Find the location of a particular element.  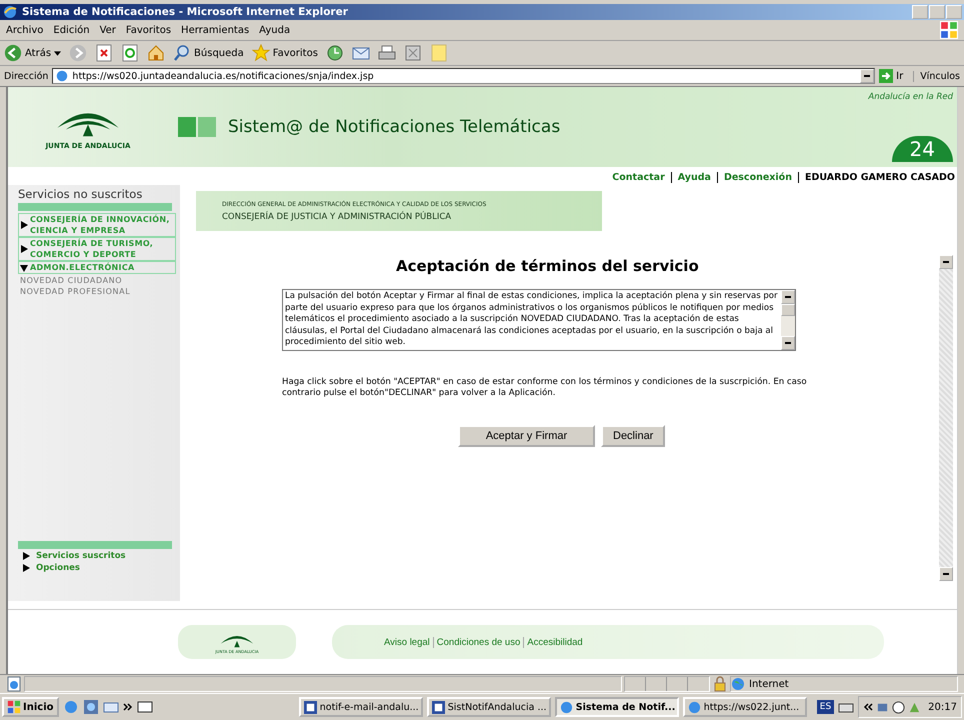

circle-icon is located at coordinates (899, 707).